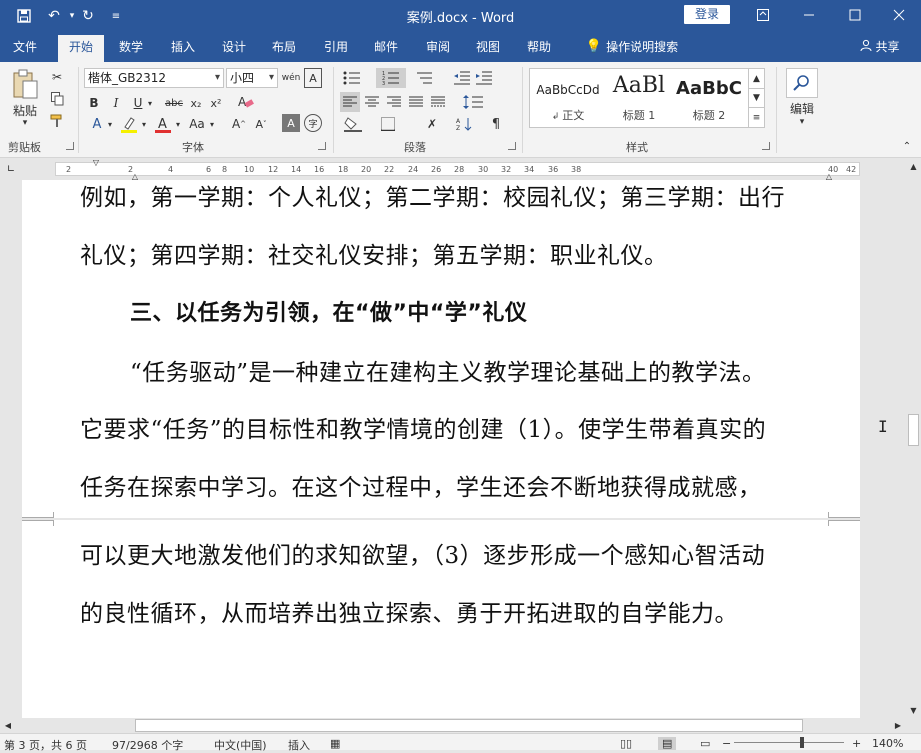 The width and height of the screenshot is (921, 753). Describe the element at coordinates (887, 743) in the screenshot. I see `zoom-level: 140%` at that location.